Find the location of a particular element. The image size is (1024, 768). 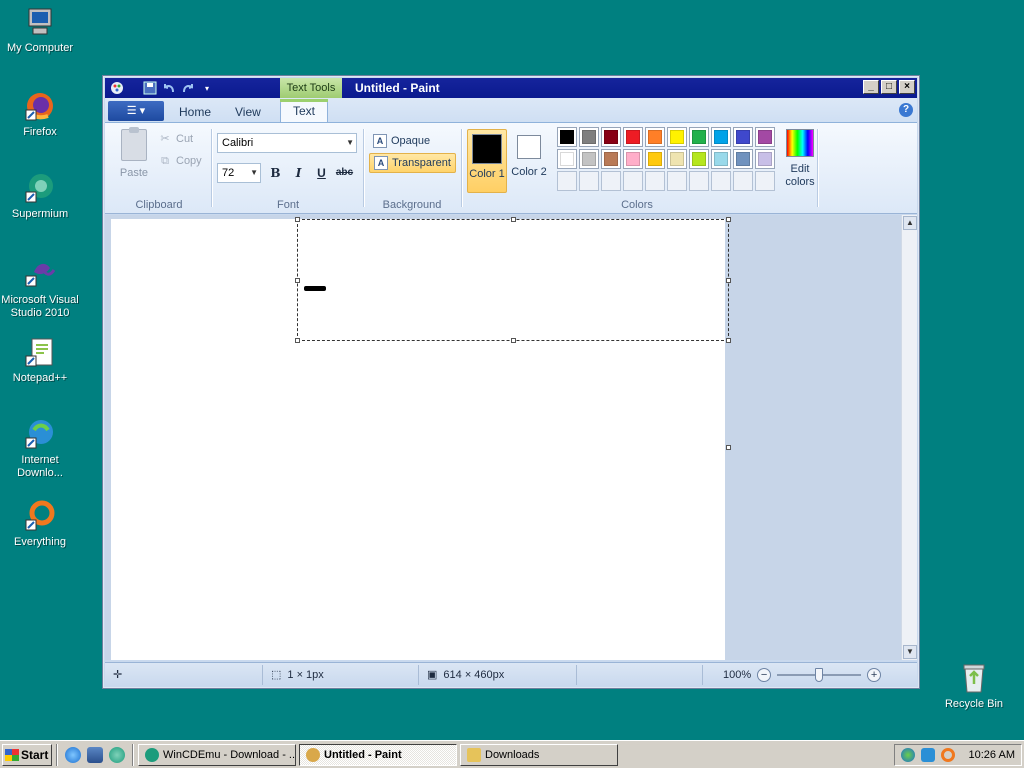

desktop-icon-notepadpp: Notepad++ is located at coordinates (40, 360).